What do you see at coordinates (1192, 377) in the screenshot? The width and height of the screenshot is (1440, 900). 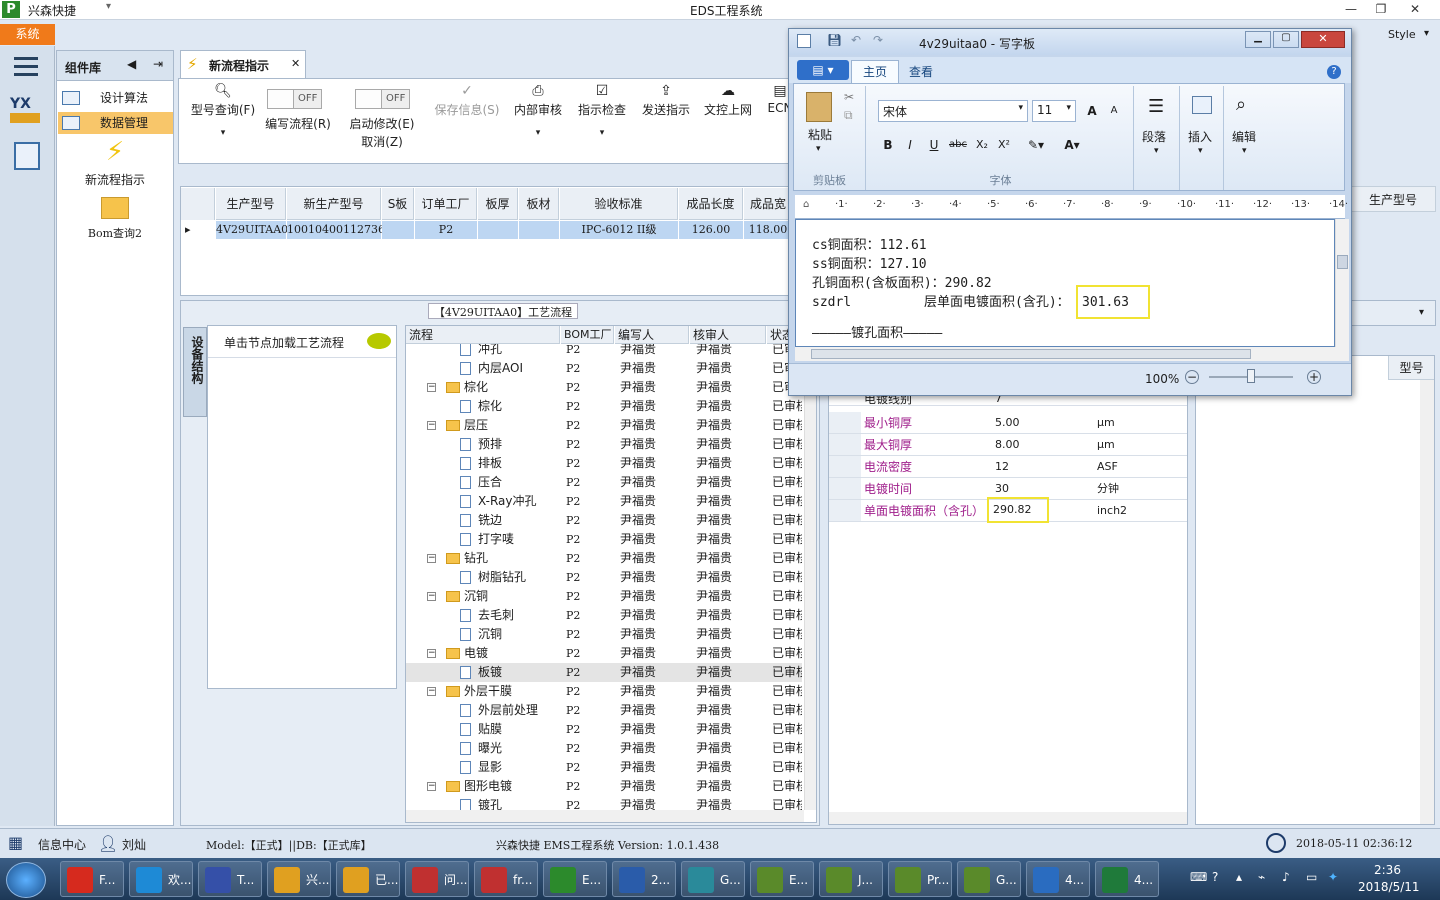 I see `zoom-out-icon: −` at bounding box center [1192, 377].